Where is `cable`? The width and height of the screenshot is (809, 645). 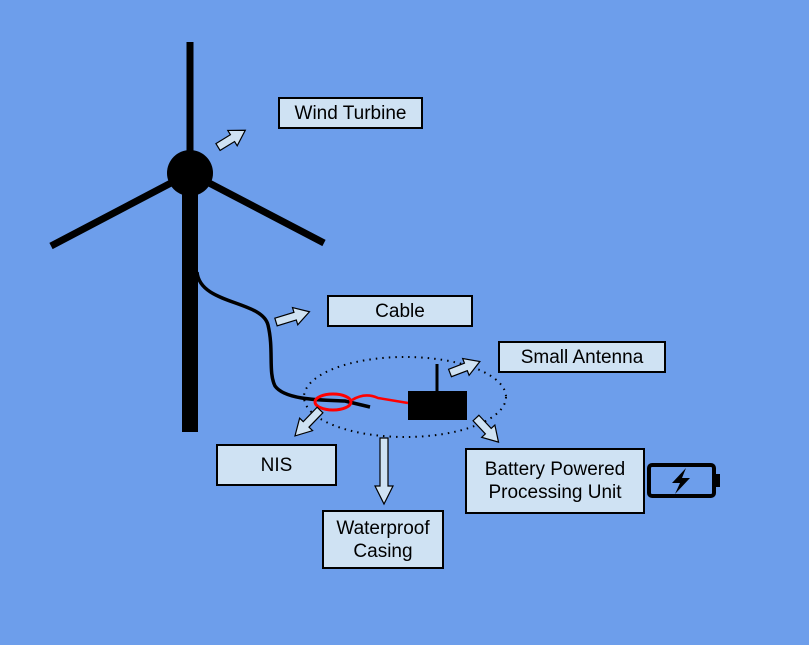
cable is located at coordinates (283, 340).